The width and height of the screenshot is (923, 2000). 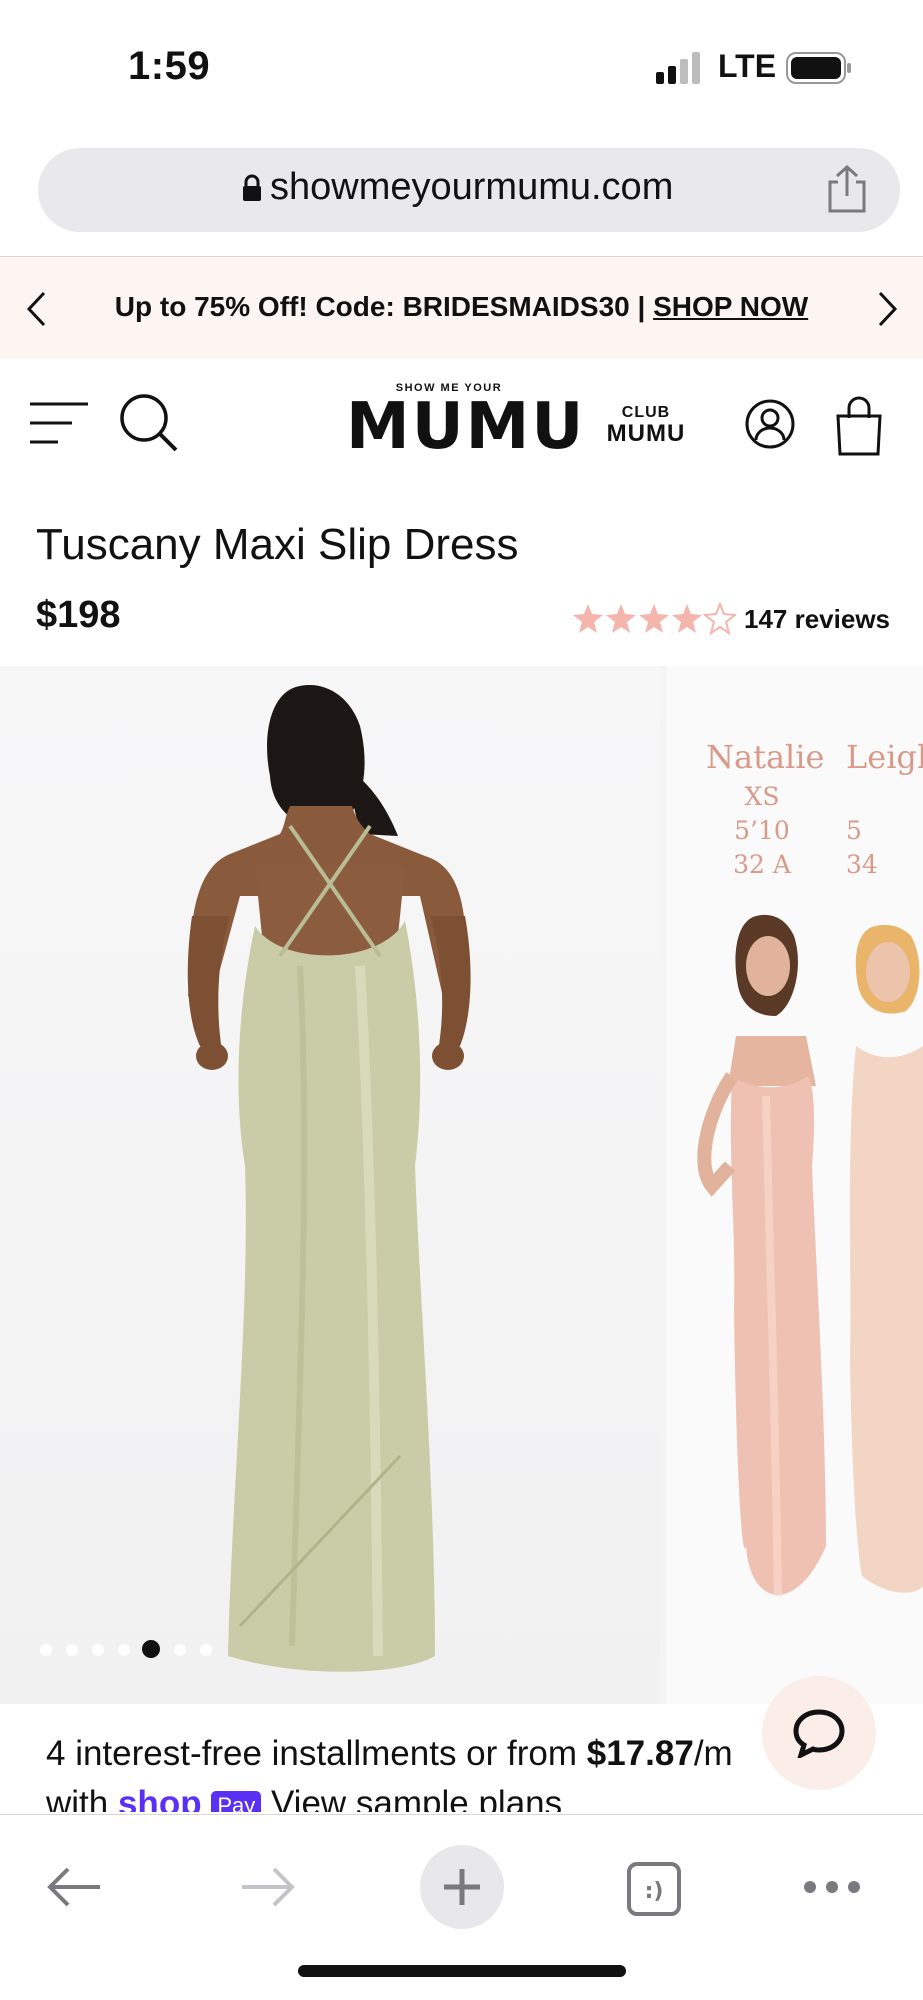 I want to click on logo-wordmark: MUMU, so click(x=466, y=427).